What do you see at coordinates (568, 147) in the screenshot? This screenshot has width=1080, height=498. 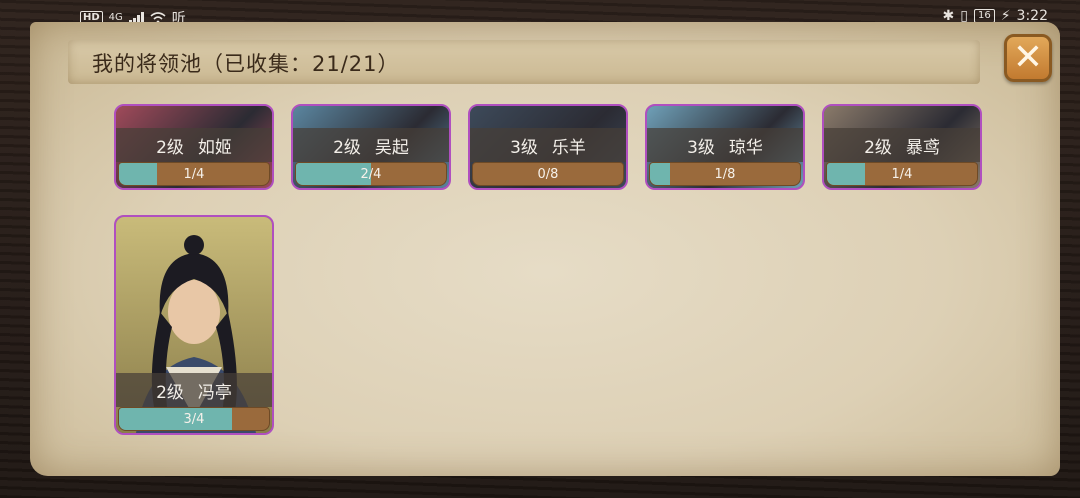 I see `general-name: 乐羊` at bounding box center [568, 147].